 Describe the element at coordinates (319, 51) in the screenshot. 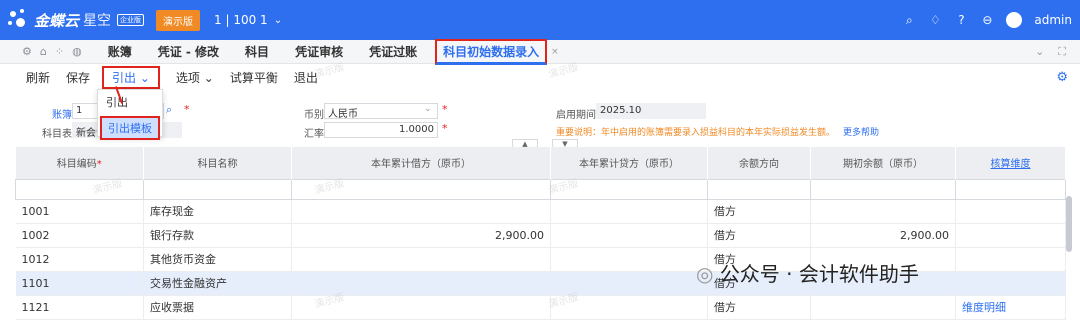

I see `tab-voucher-audit: 凭证审核` at that location.